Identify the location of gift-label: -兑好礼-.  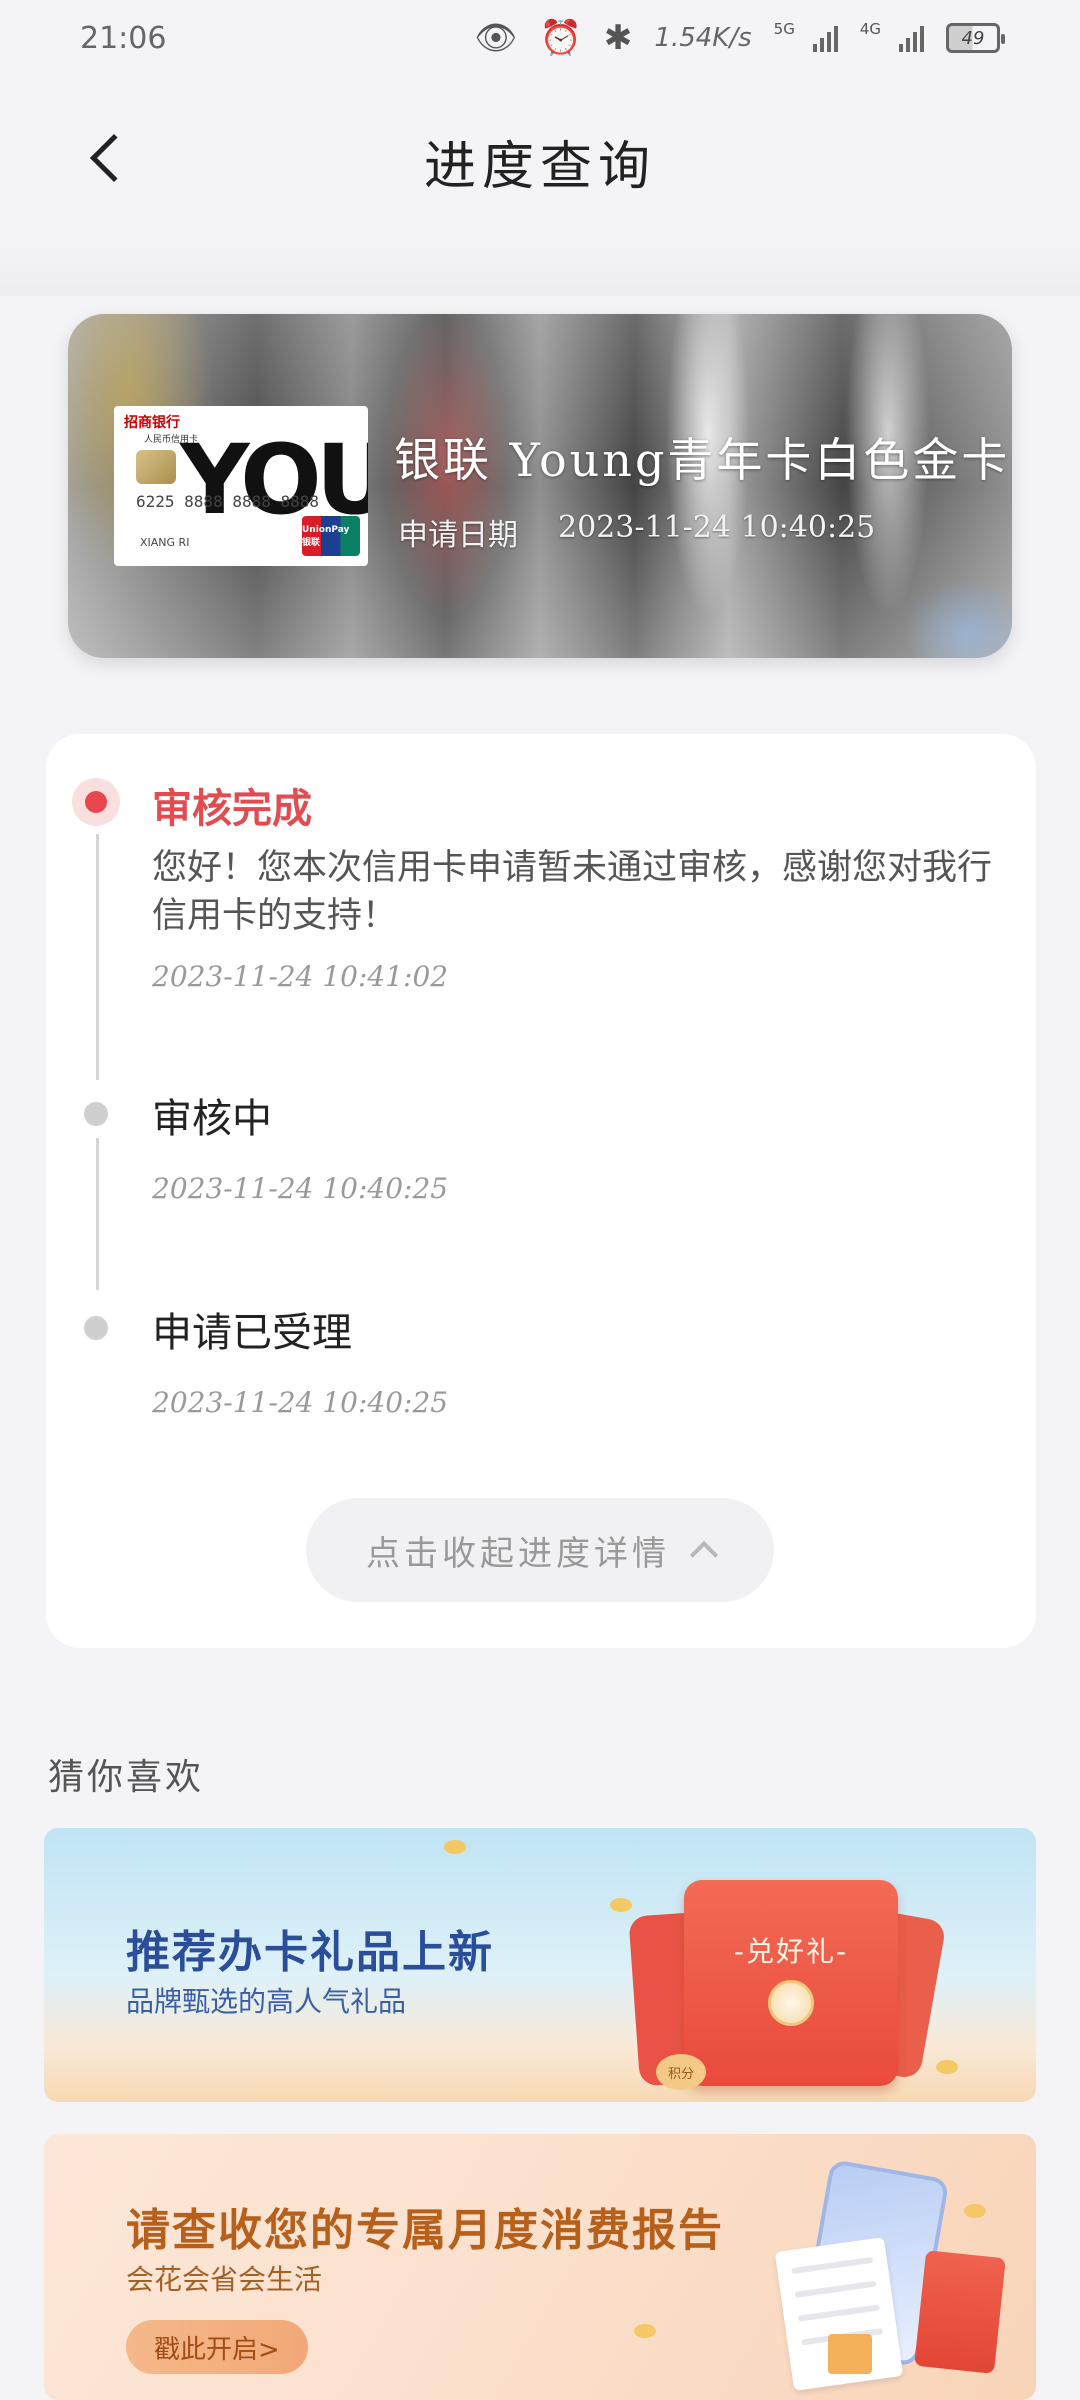
(791, 1951).